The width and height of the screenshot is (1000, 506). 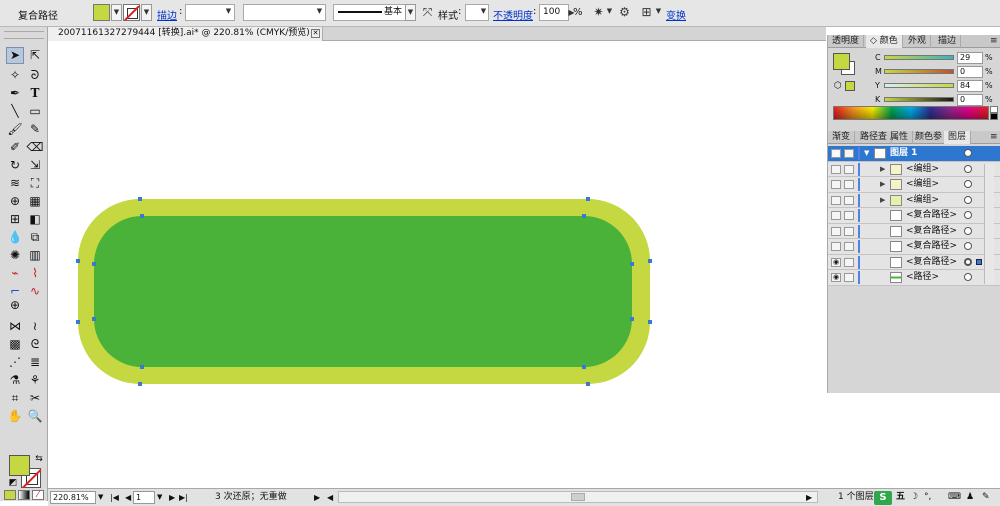 What do you see at coordinates (970, 72) in the screenshot?
I see `m-value-field: 0` at bounding box center [970, 72].